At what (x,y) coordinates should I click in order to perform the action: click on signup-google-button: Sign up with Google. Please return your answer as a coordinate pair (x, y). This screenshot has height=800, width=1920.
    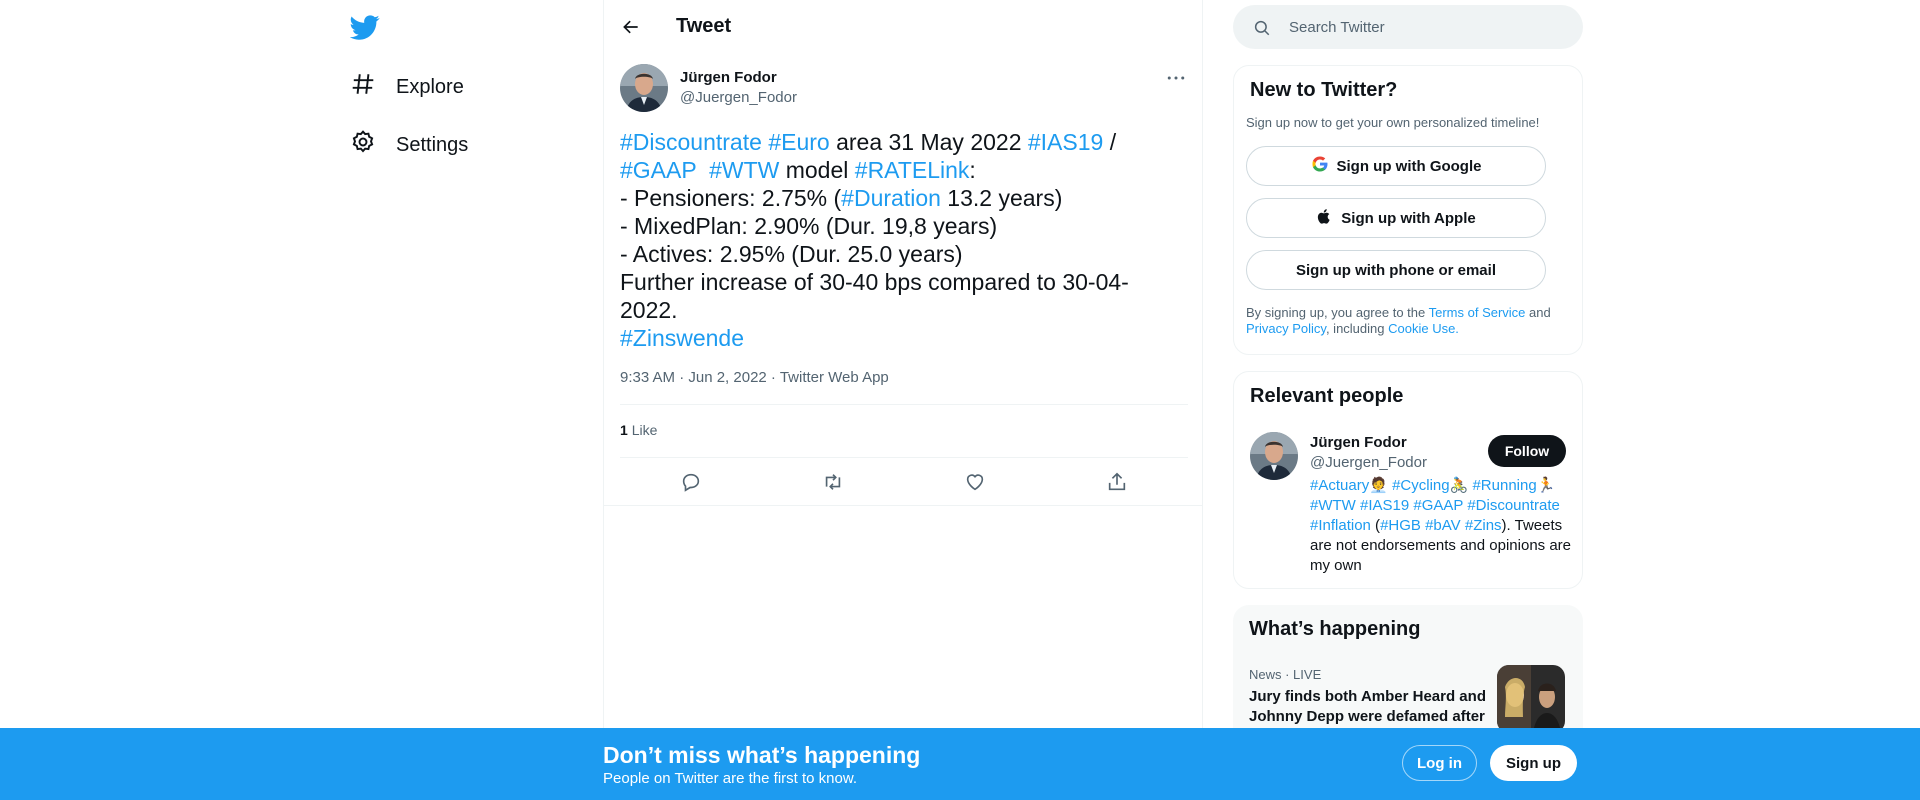
    Looking at the image, I should click on (1396, 166).